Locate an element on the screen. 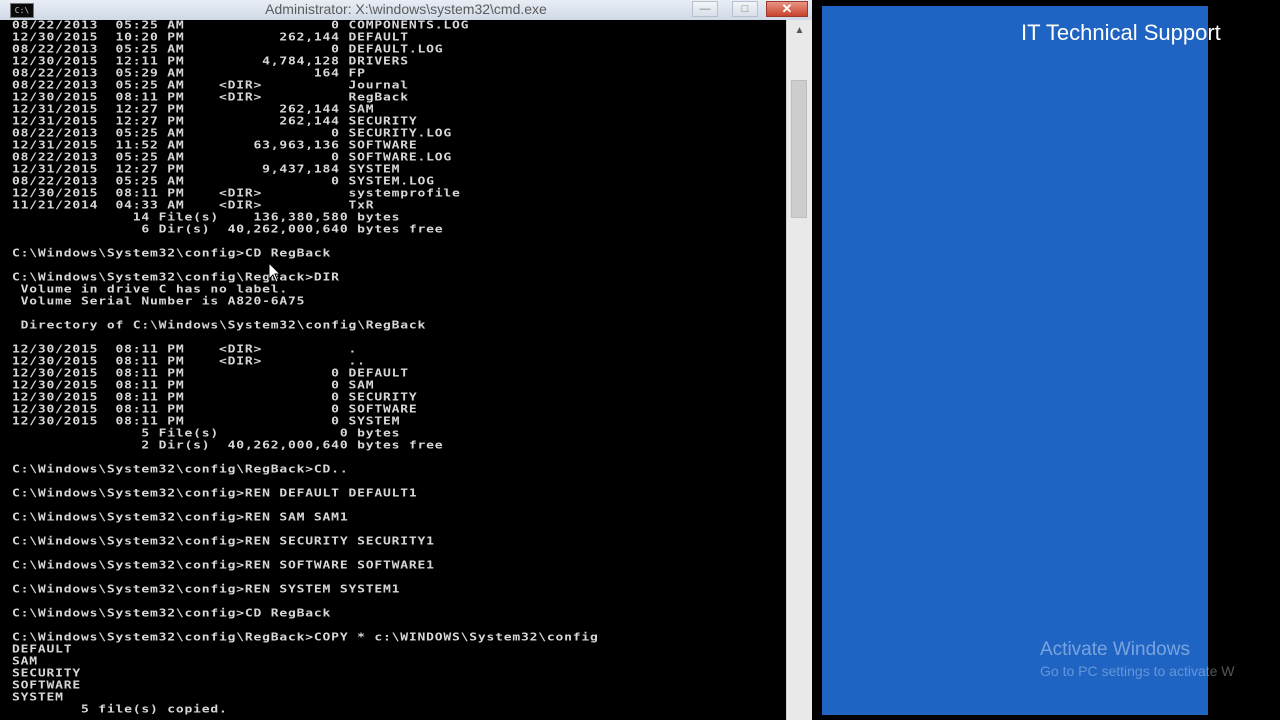 The image size is (1280, 720). console-line: 08/22/2013 05:25 AM 0 DEFAULT.LOG is located at coordinates (228, 49).